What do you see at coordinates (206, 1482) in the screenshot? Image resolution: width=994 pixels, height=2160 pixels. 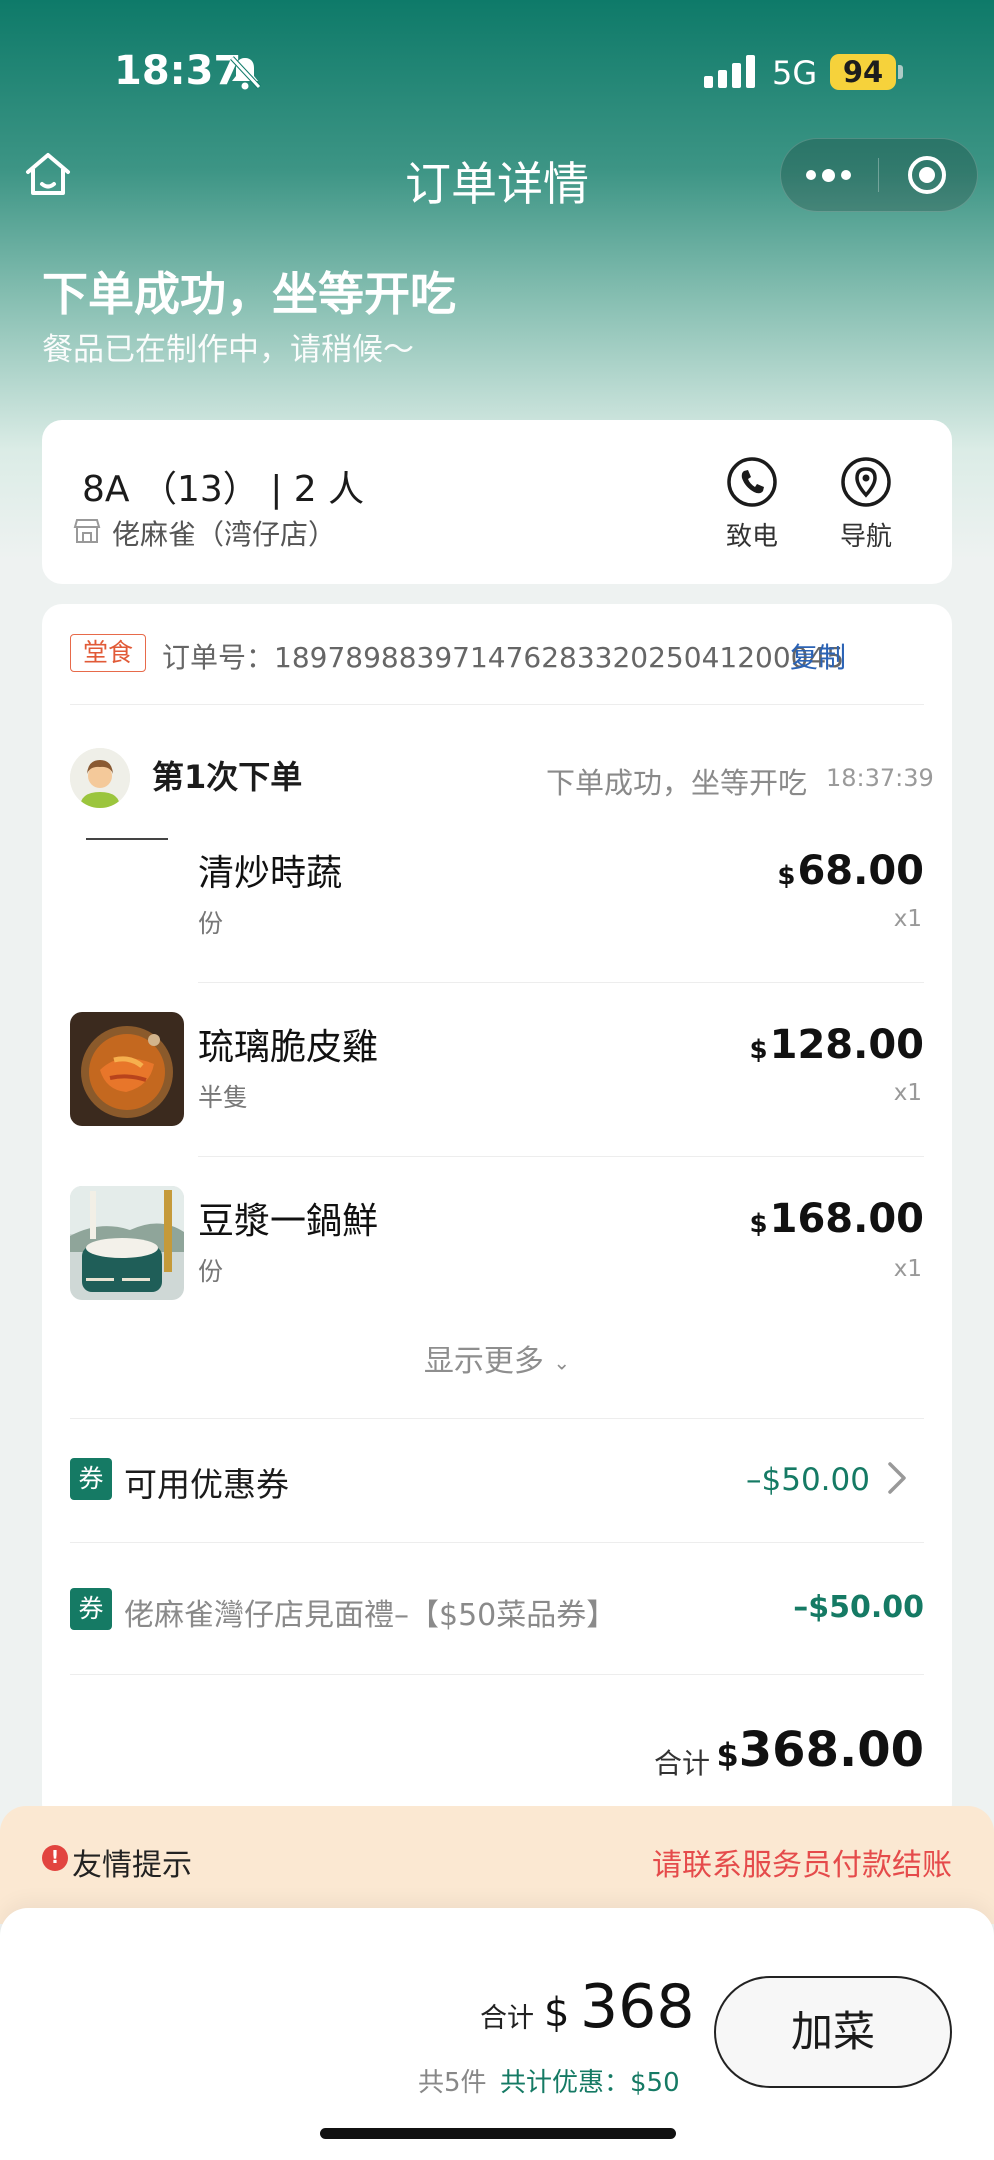 I see `available-coupons-label: 可用优惠券` at bounding box center [206, 1482].